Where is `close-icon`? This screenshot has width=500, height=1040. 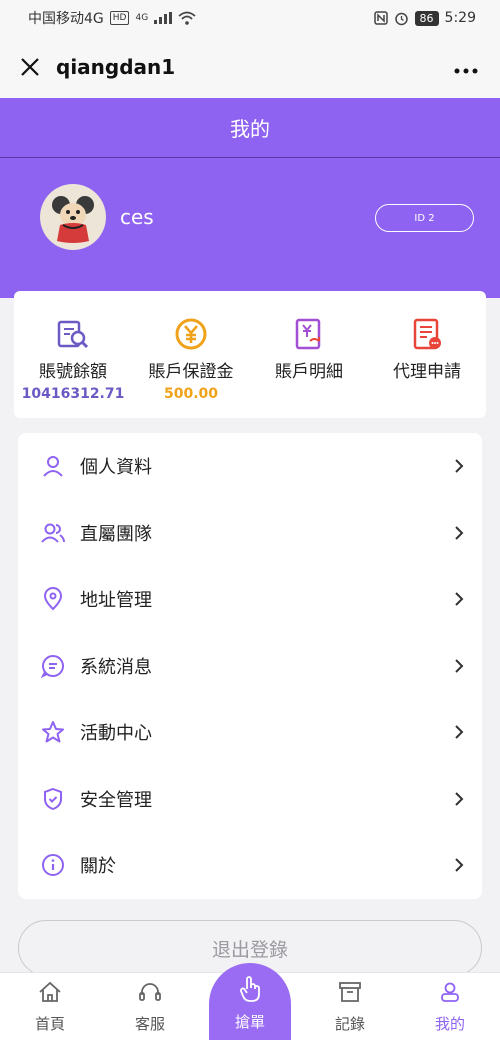
close-icon is located at coordinates (30, 67).